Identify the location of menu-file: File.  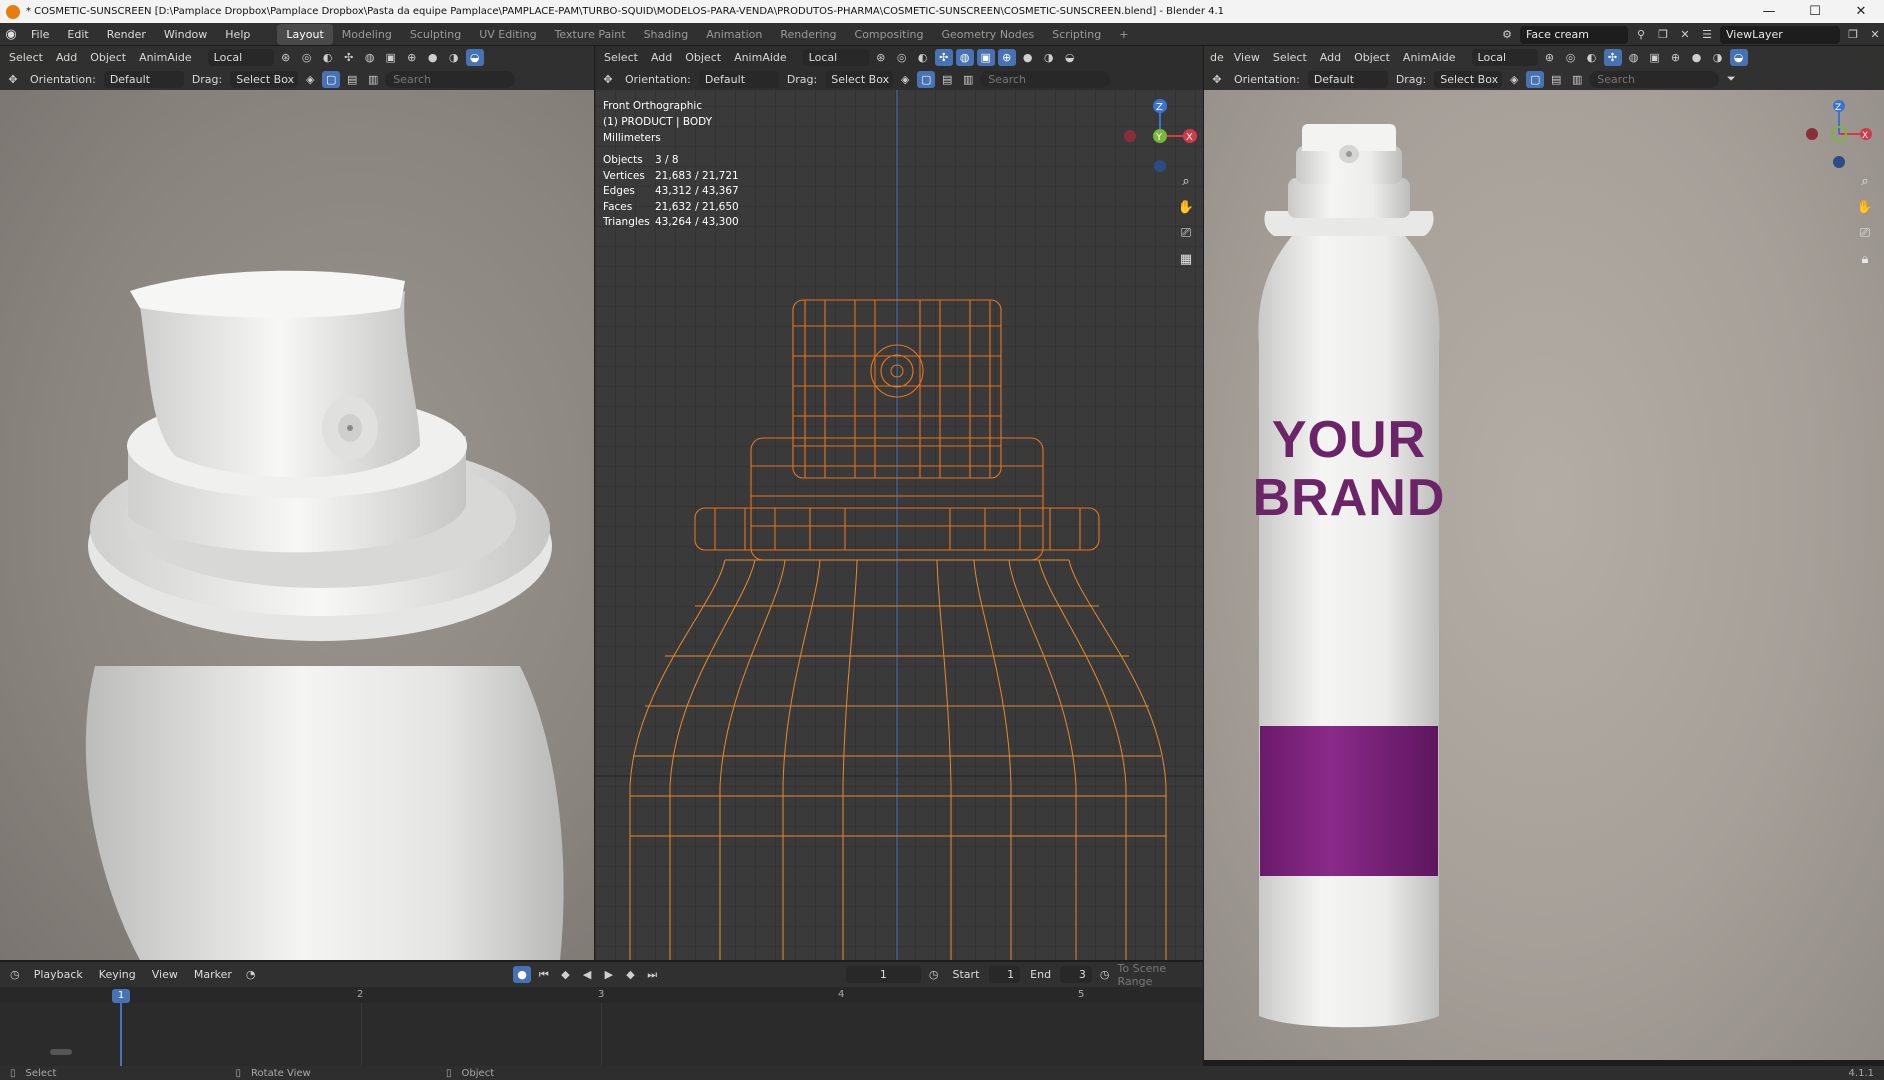
(40, 34).